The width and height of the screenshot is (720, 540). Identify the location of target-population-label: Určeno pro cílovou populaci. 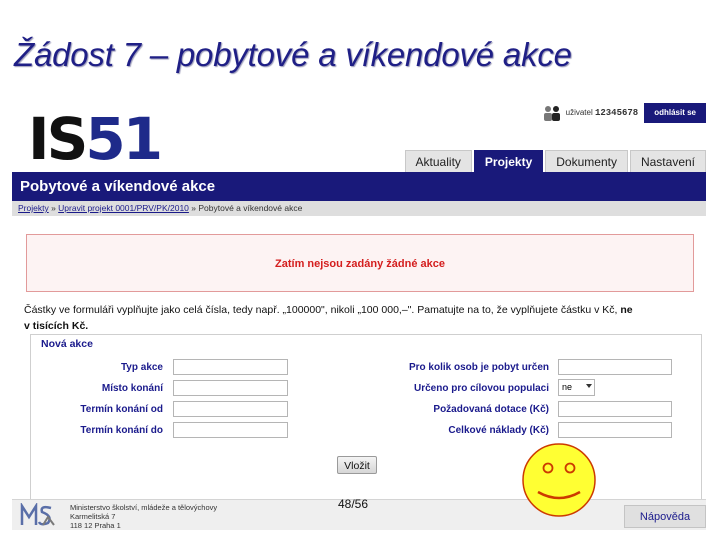
(481, 388).